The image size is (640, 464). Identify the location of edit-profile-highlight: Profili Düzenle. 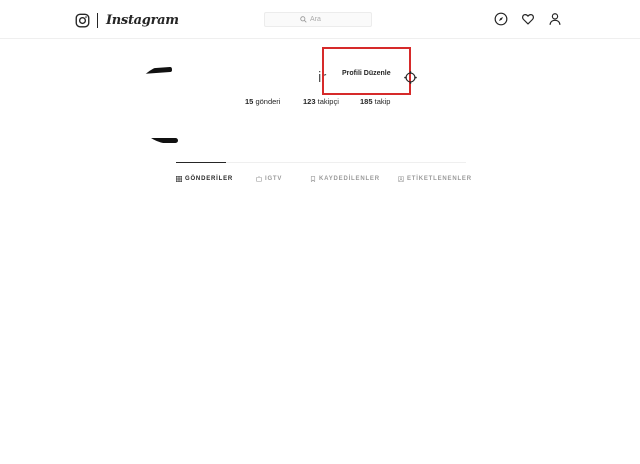
(366, 71).